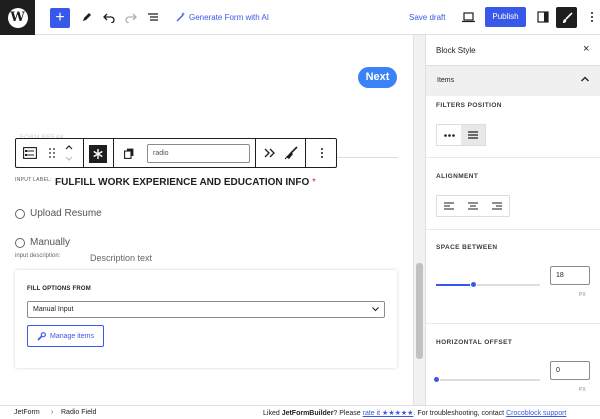 The image size is (600, 419). I want to click on footer-brand: JetFormBuilder, so click(307, 413).